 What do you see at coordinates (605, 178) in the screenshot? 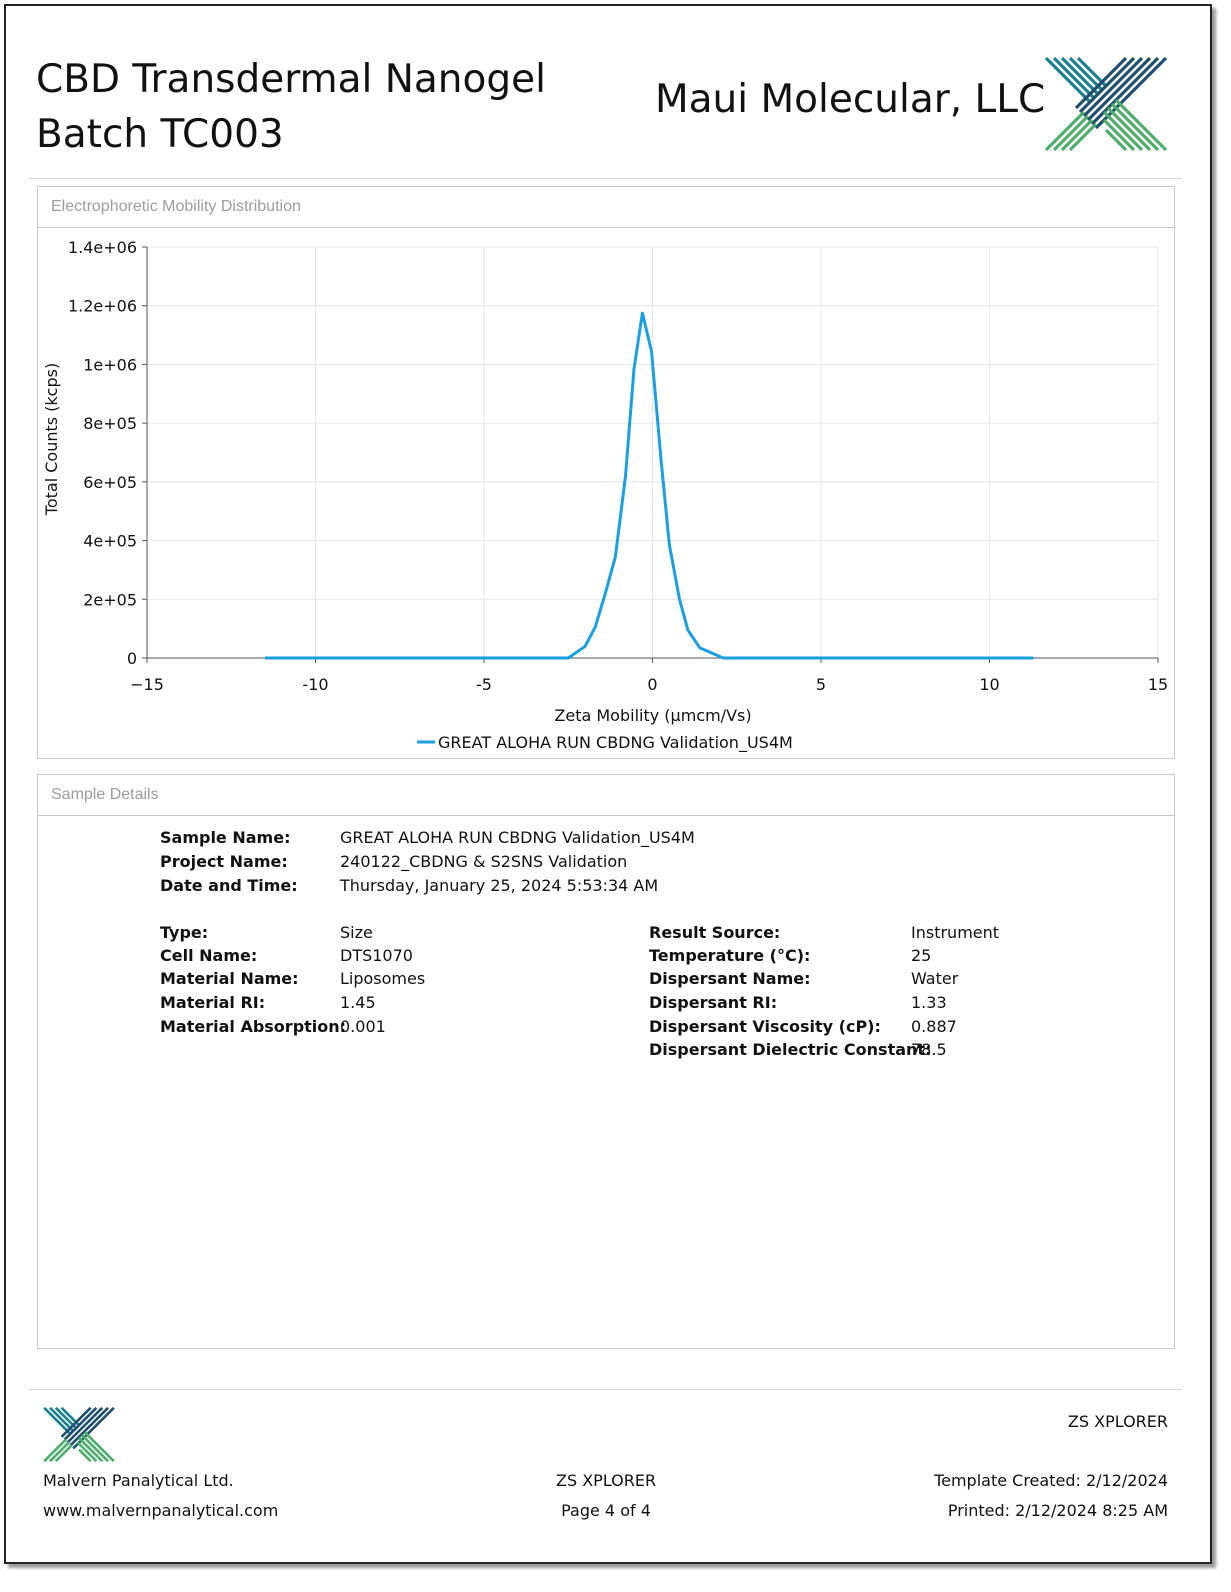
I see `header-divider` at bounding box center [605, 178].